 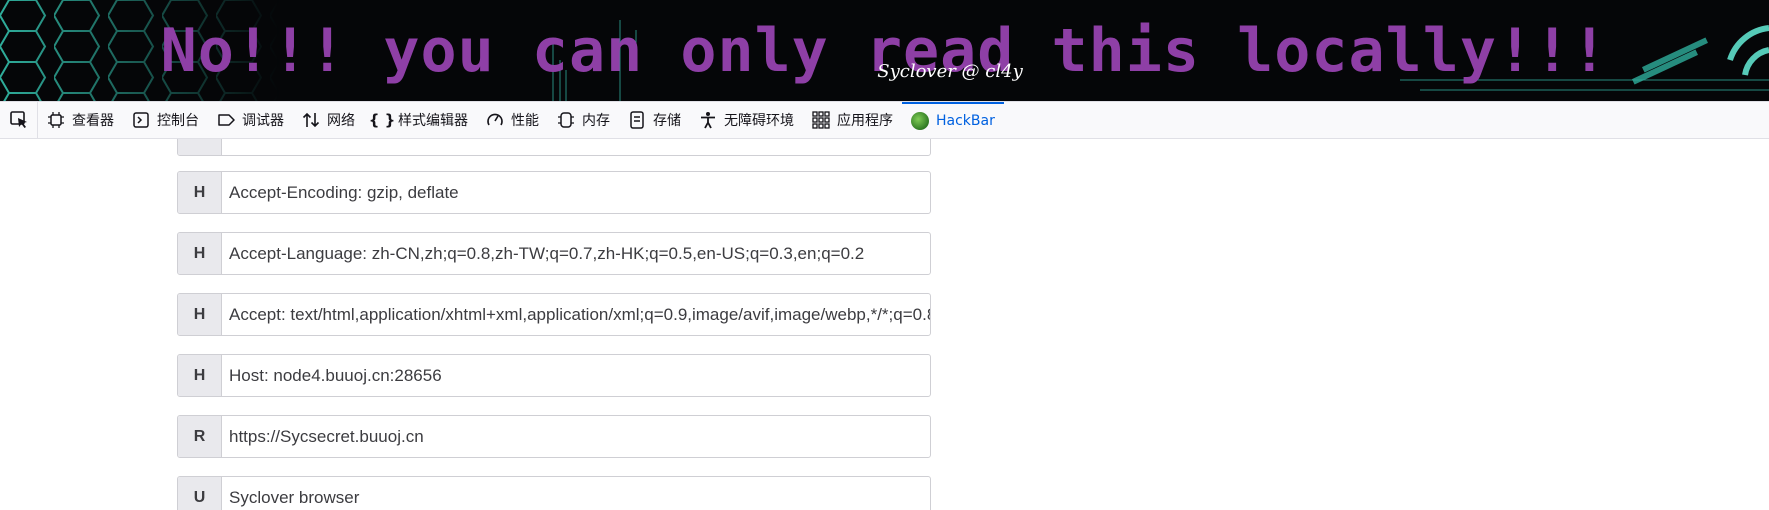 I want to click on application-icon, so click(x=821, y=120).